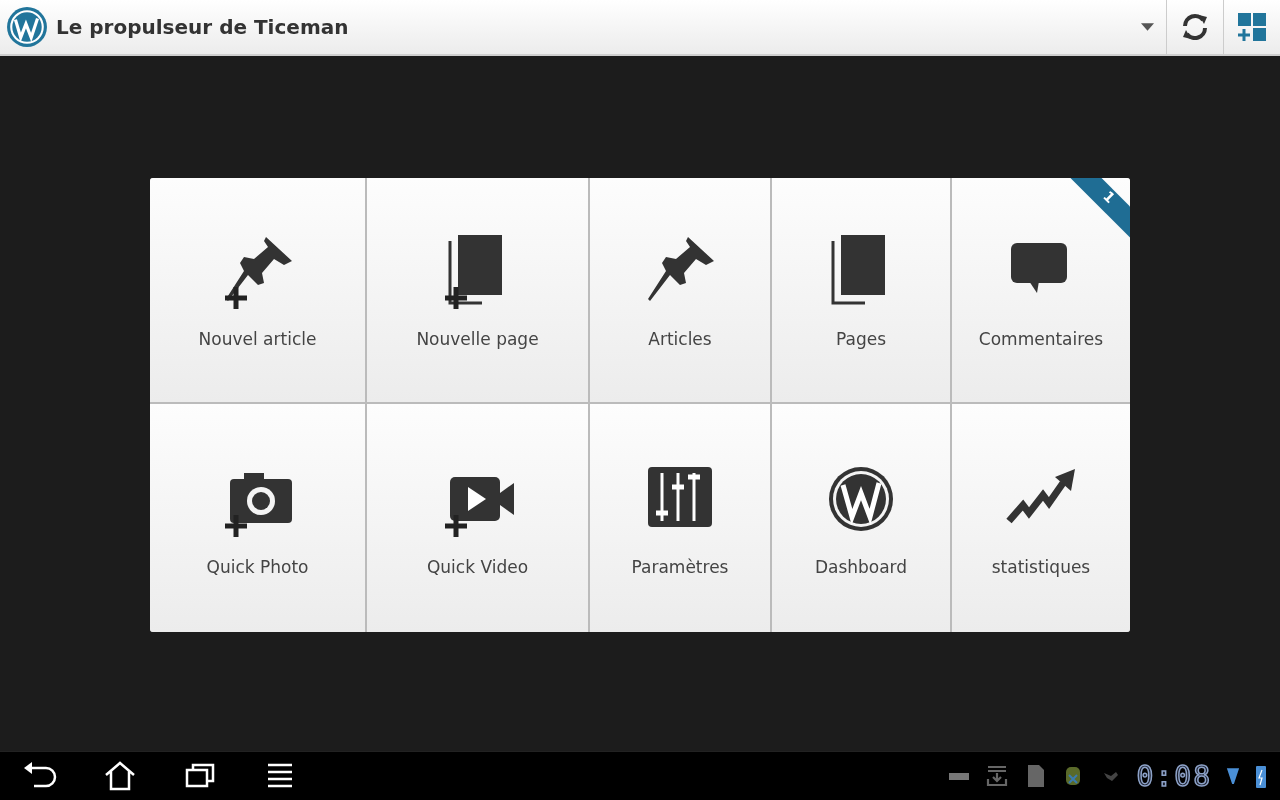  I want to click on dashboard-tile: Nouvelle page, so click(477, 290).